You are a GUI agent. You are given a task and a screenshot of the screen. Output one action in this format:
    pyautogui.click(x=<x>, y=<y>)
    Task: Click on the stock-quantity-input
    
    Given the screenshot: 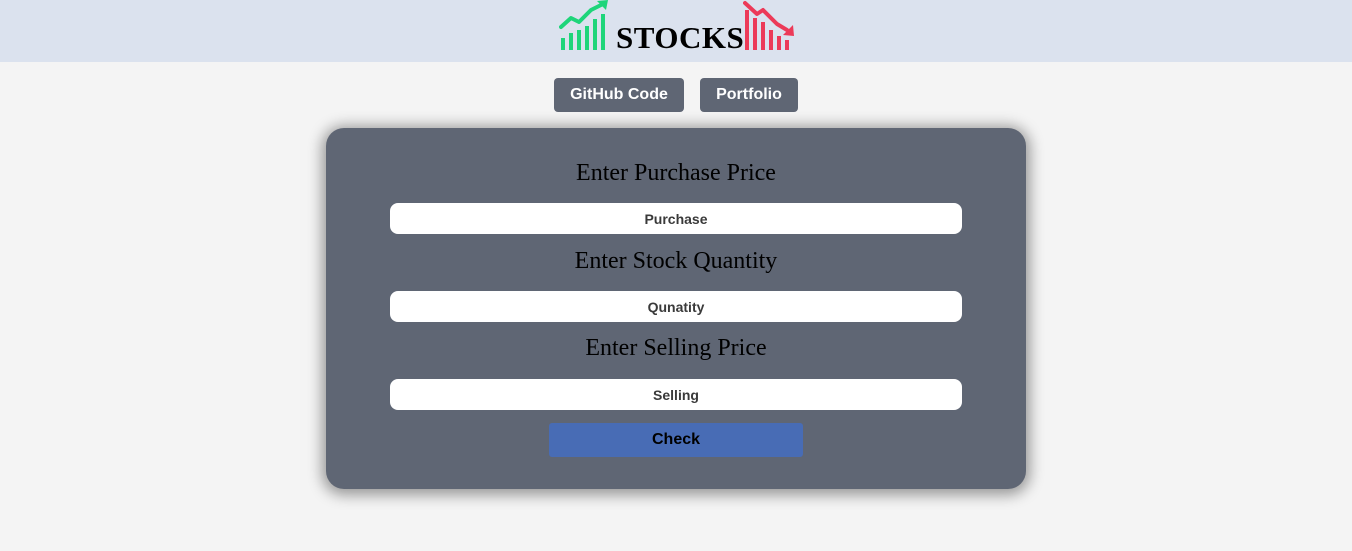 What is the action you would take?
    pyautogui.click(x=676, y=306)
    